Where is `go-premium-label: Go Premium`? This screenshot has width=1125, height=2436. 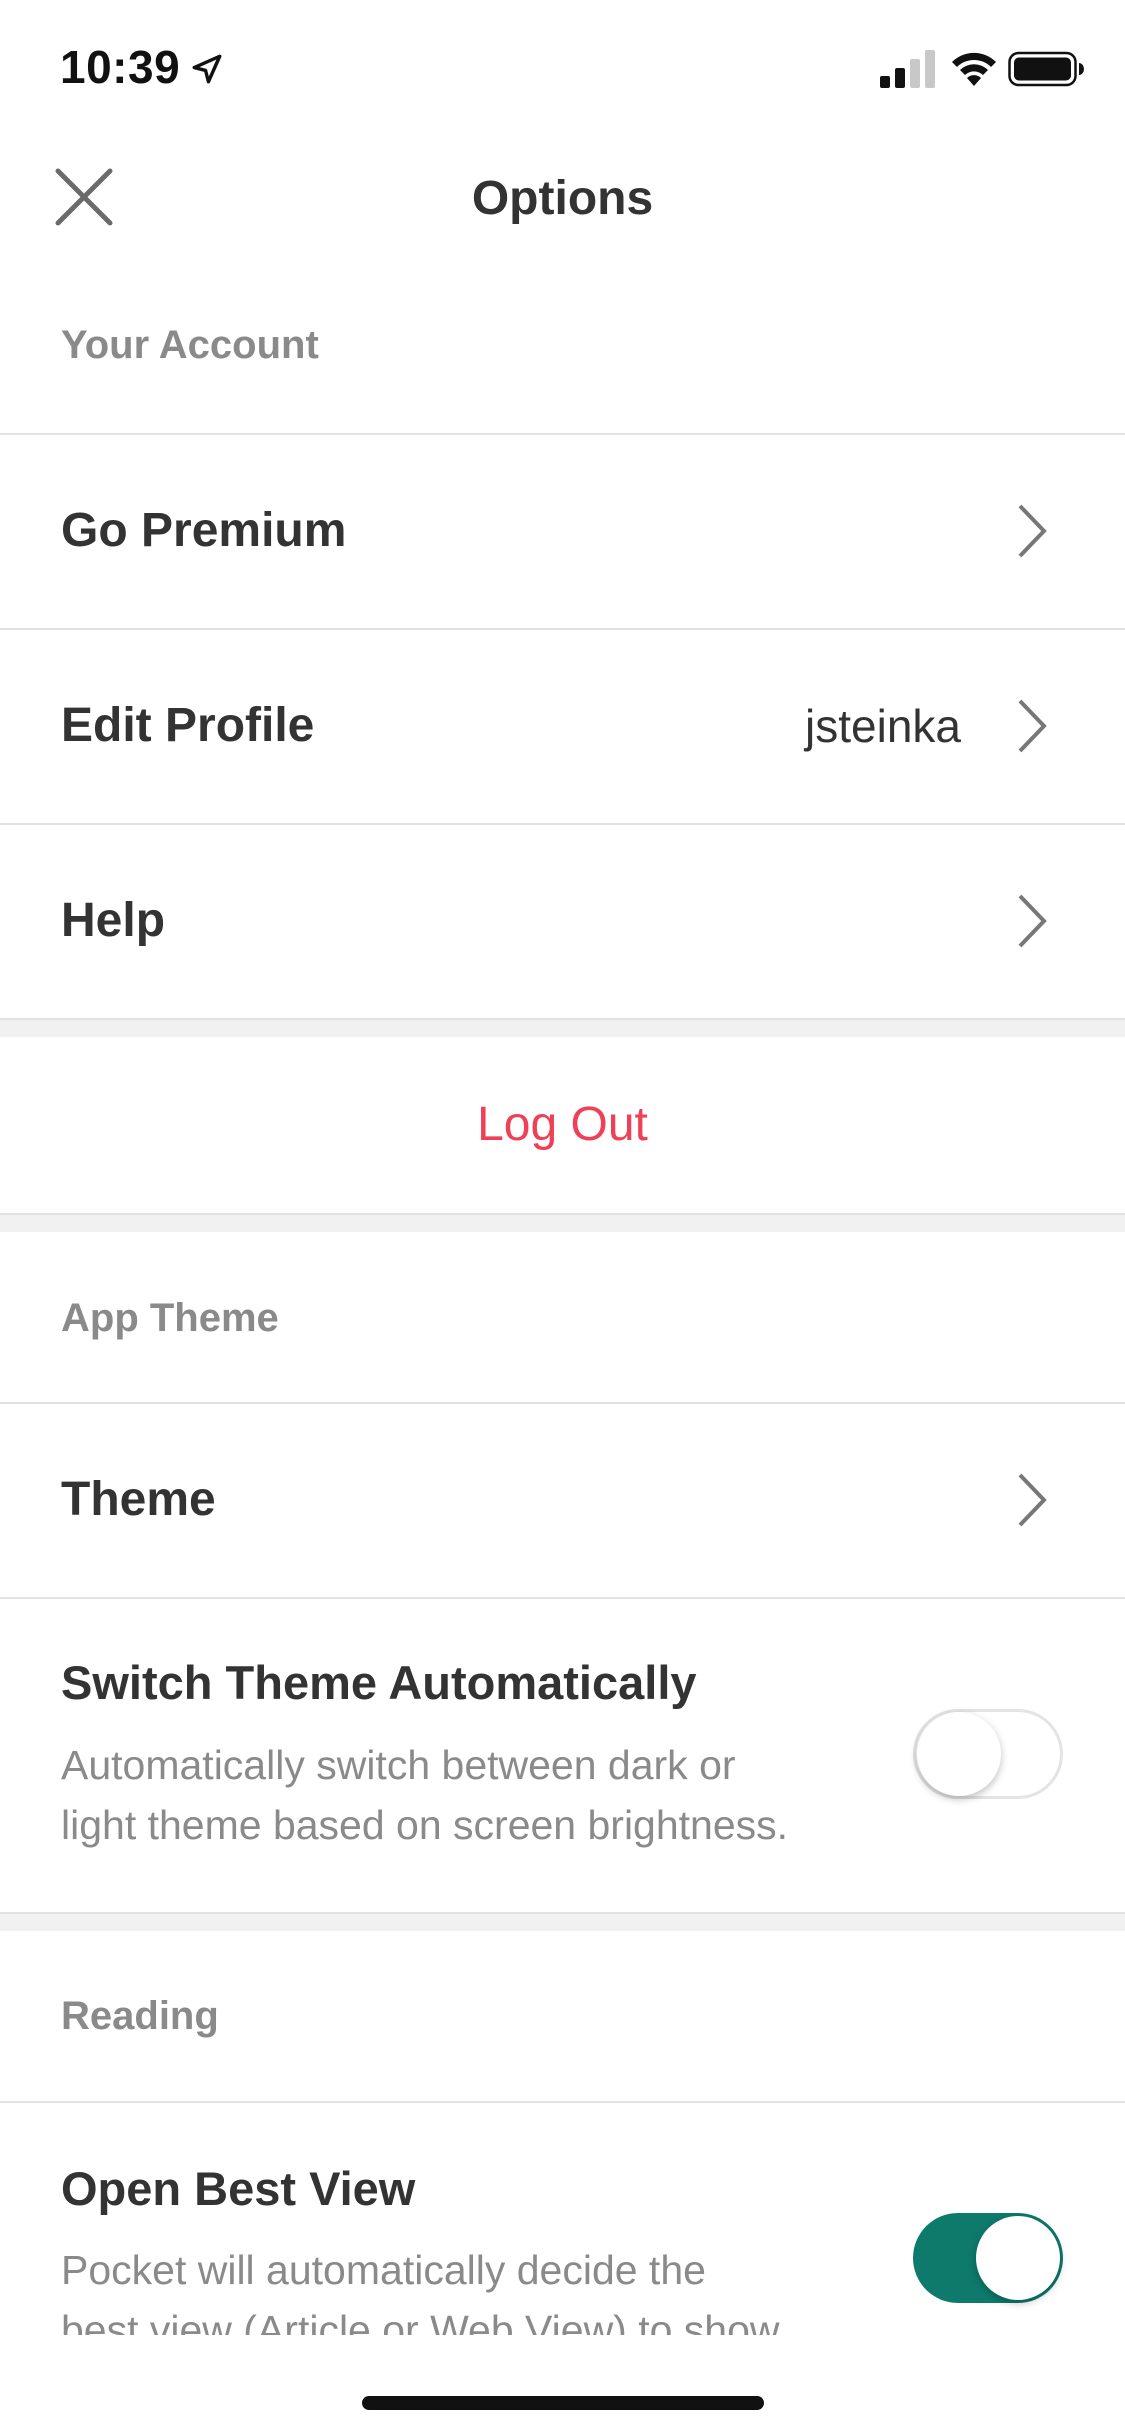 go-premium-label: Go Premium is located at coordinates (204, 530).